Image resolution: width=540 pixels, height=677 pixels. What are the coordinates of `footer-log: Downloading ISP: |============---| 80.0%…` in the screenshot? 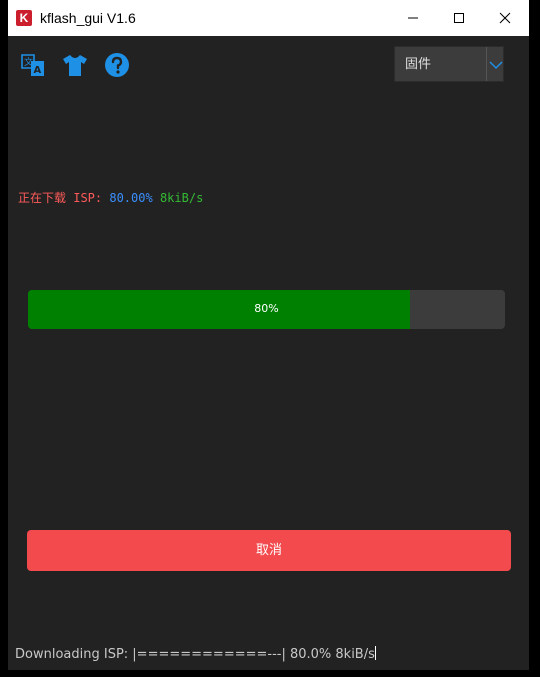 It's located at (195, 655).